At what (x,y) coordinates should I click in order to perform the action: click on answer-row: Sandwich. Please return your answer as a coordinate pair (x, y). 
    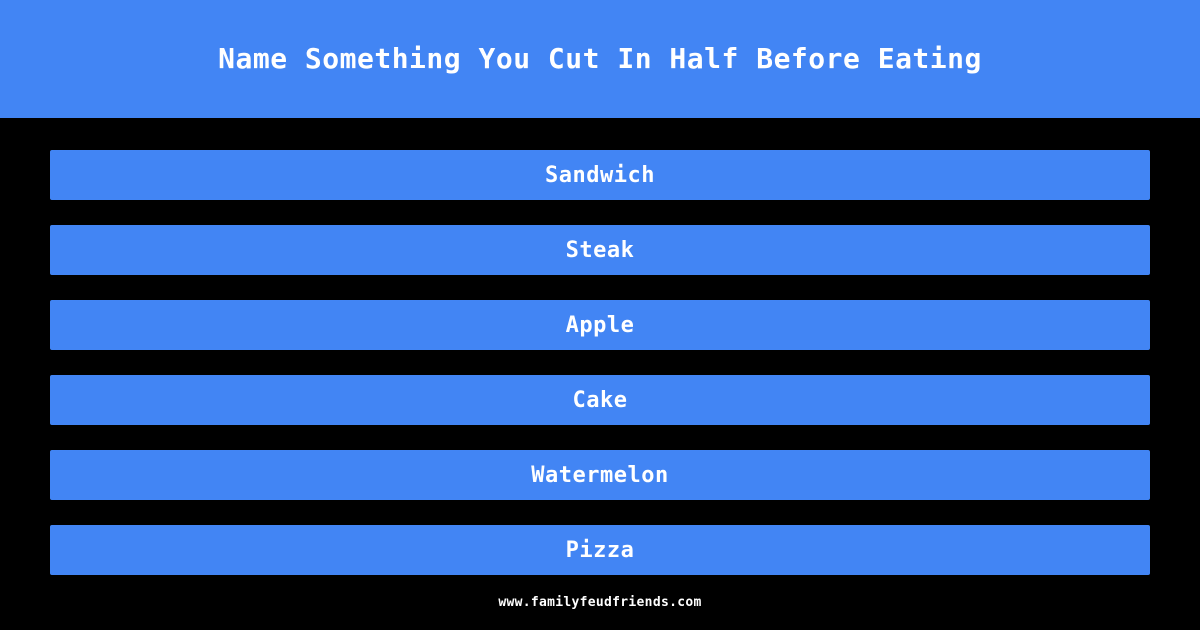
    Looking at the image, I should click on (600, 175).